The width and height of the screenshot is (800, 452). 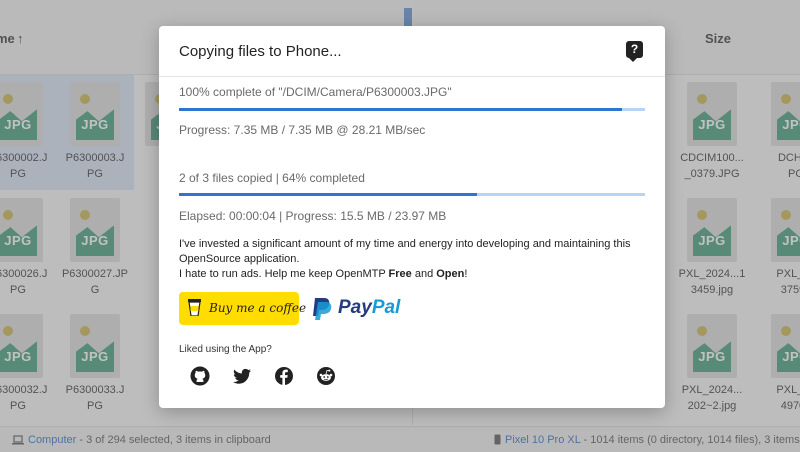 What do you see at coordinates (400, 109) in the screenshot?
I see `current-file-progress-fill` at bounding box center [400, 109].